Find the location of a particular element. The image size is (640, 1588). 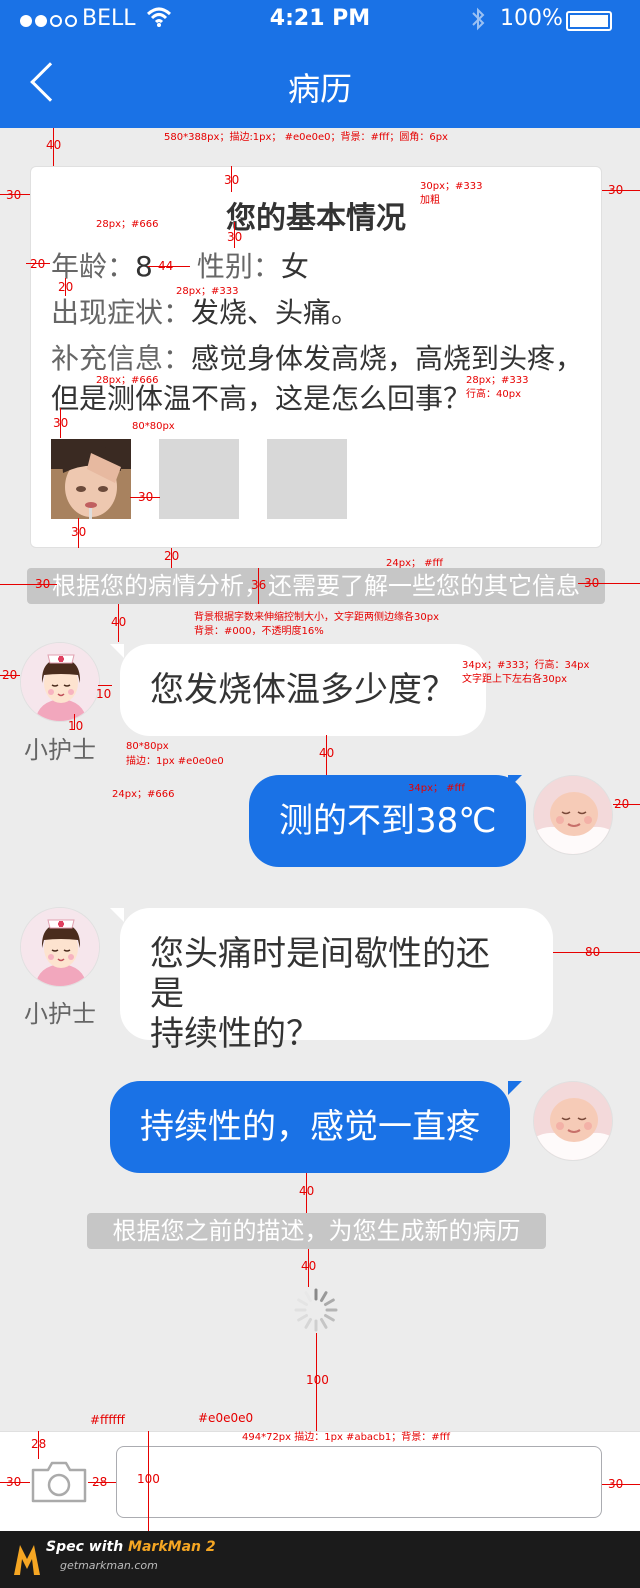

patient-photo is located at coordinates (91, 479).